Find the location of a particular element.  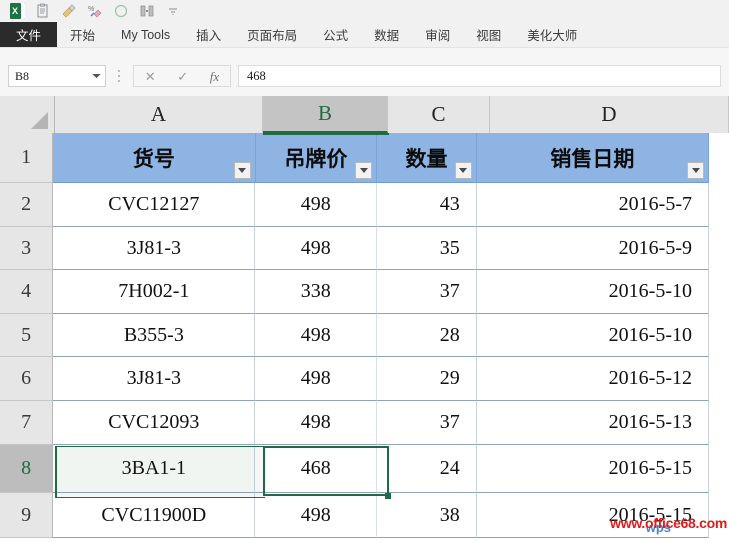

confirm-formula-icon: ✓ is located at coordinates (182, 76).